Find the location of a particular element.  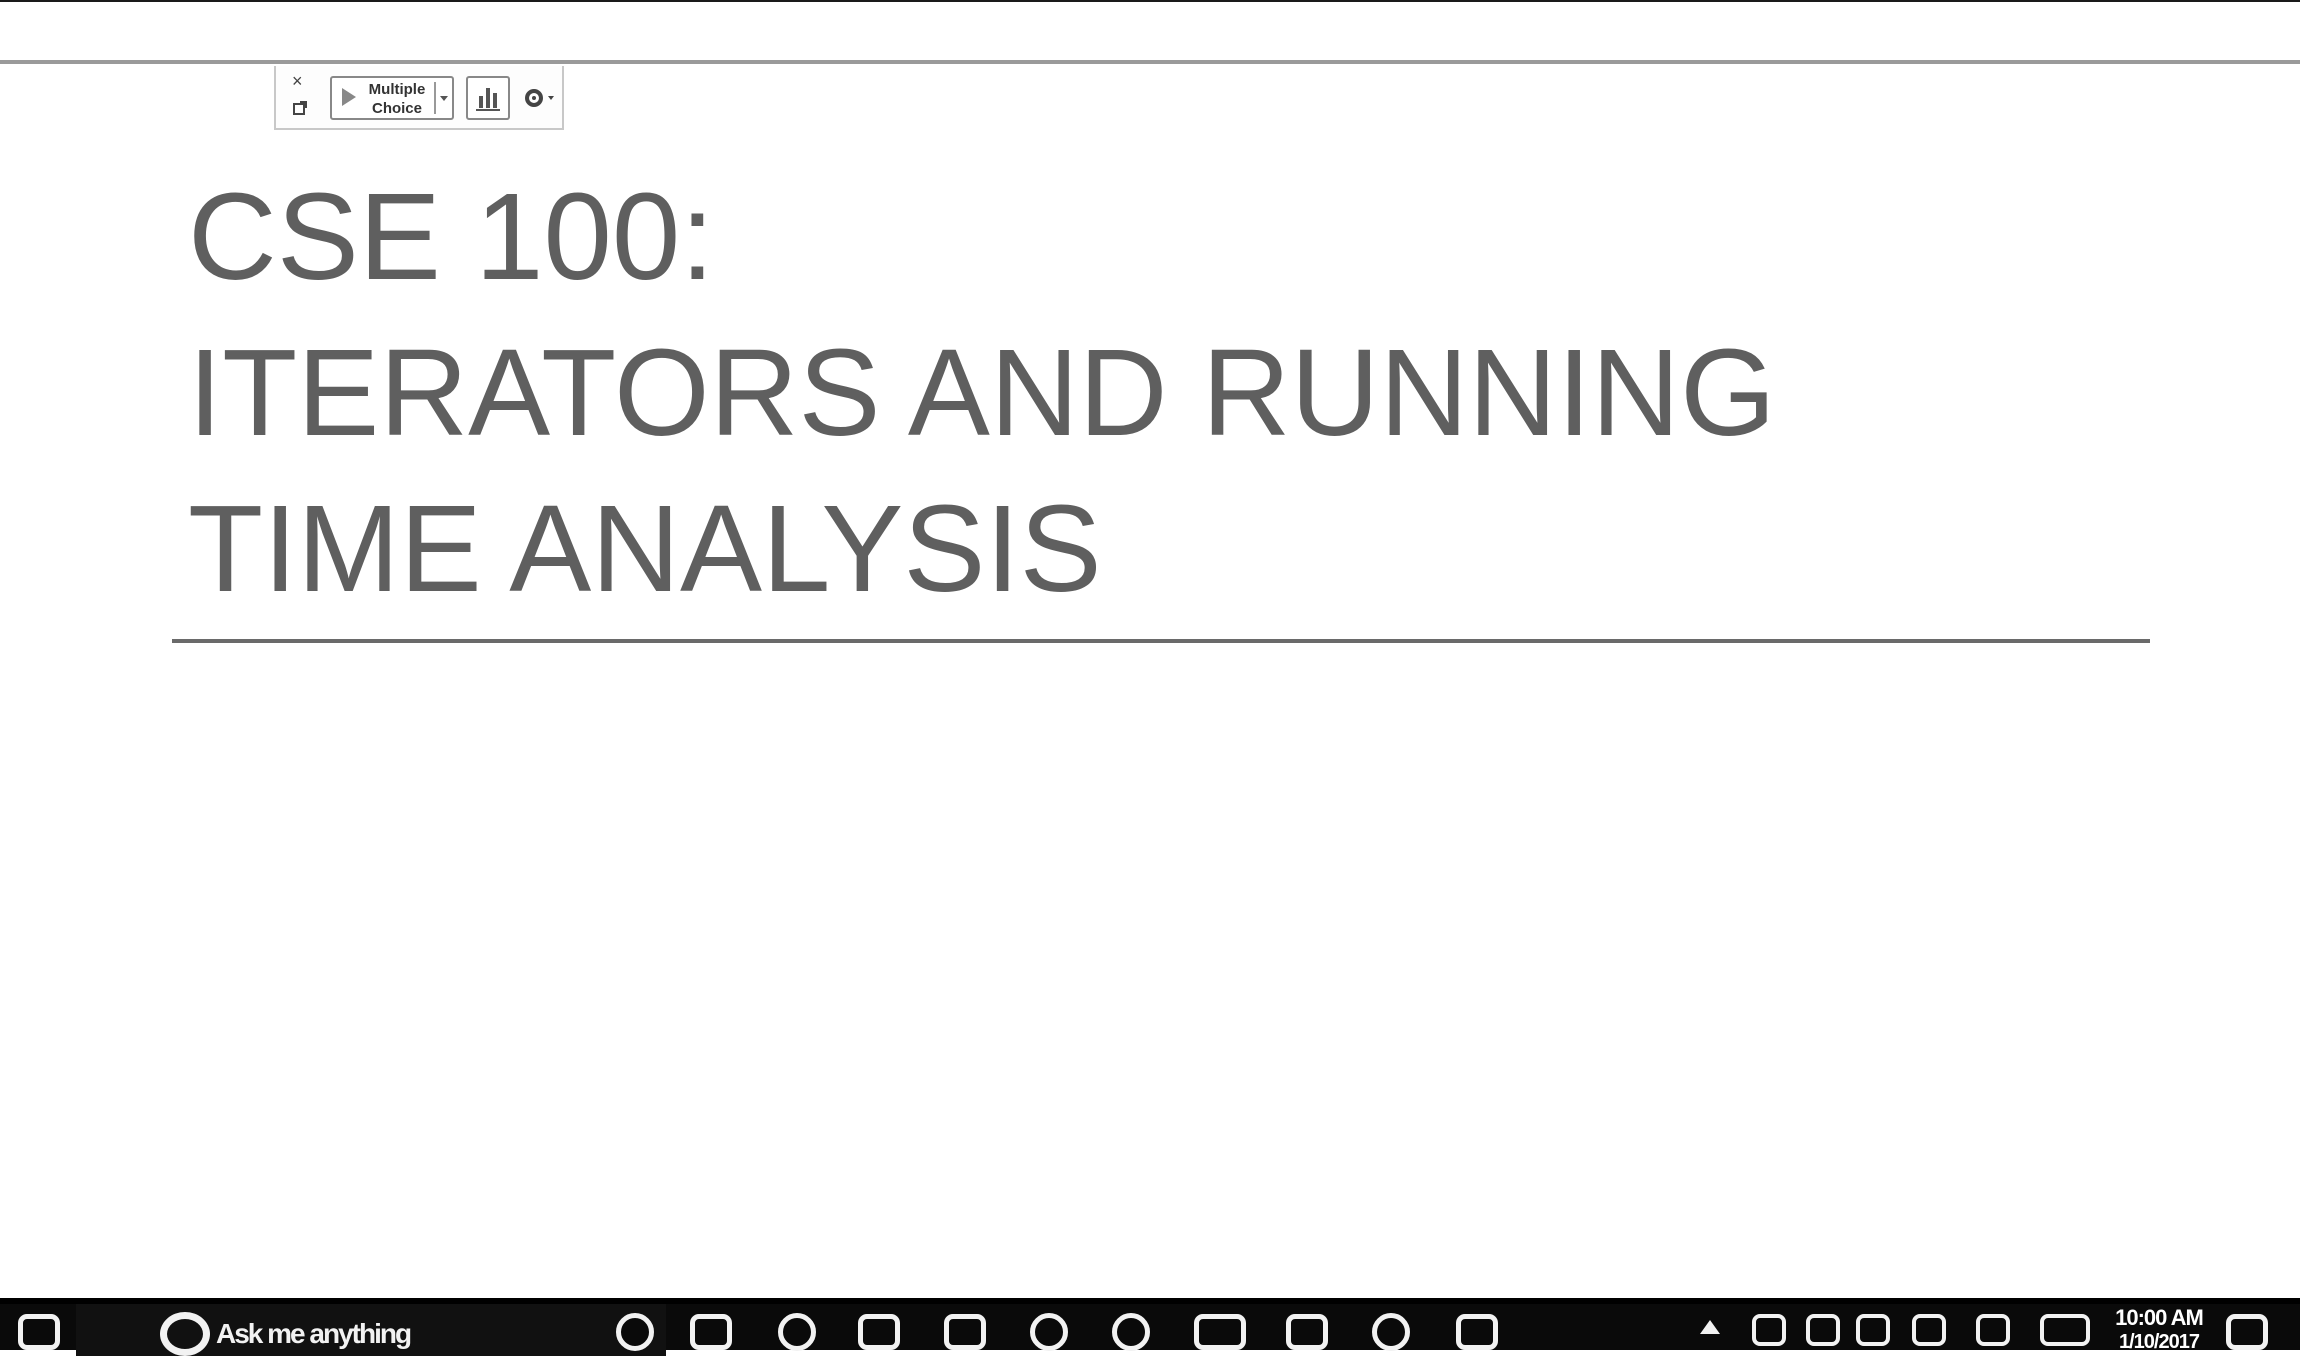

mail-icon is located at coordinates (1220, 1332).